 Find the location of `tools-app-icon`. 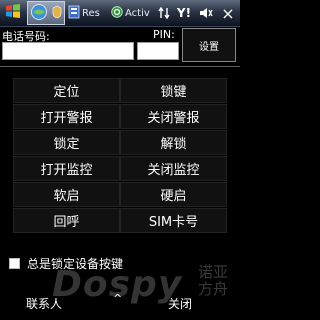

tools-app-icon is located at coordinates (74, 13).